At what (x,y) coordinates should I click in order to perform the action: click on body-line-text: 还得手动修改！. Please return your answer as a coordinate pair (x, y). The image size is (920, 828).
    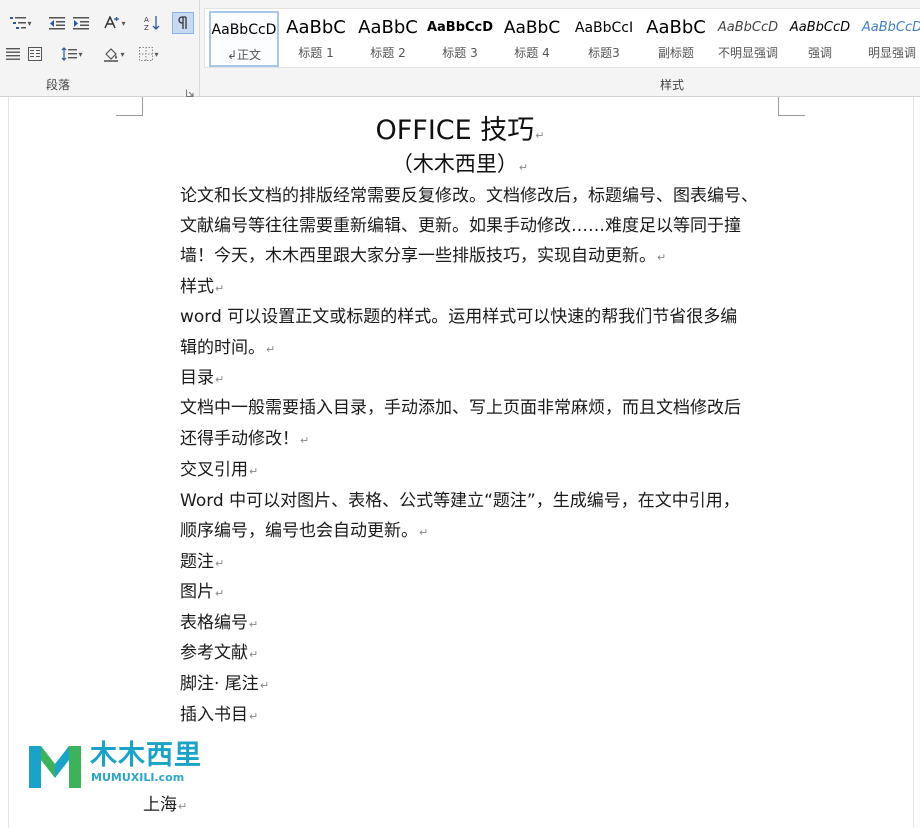
    Looking at the image, I should click on (239, 439).